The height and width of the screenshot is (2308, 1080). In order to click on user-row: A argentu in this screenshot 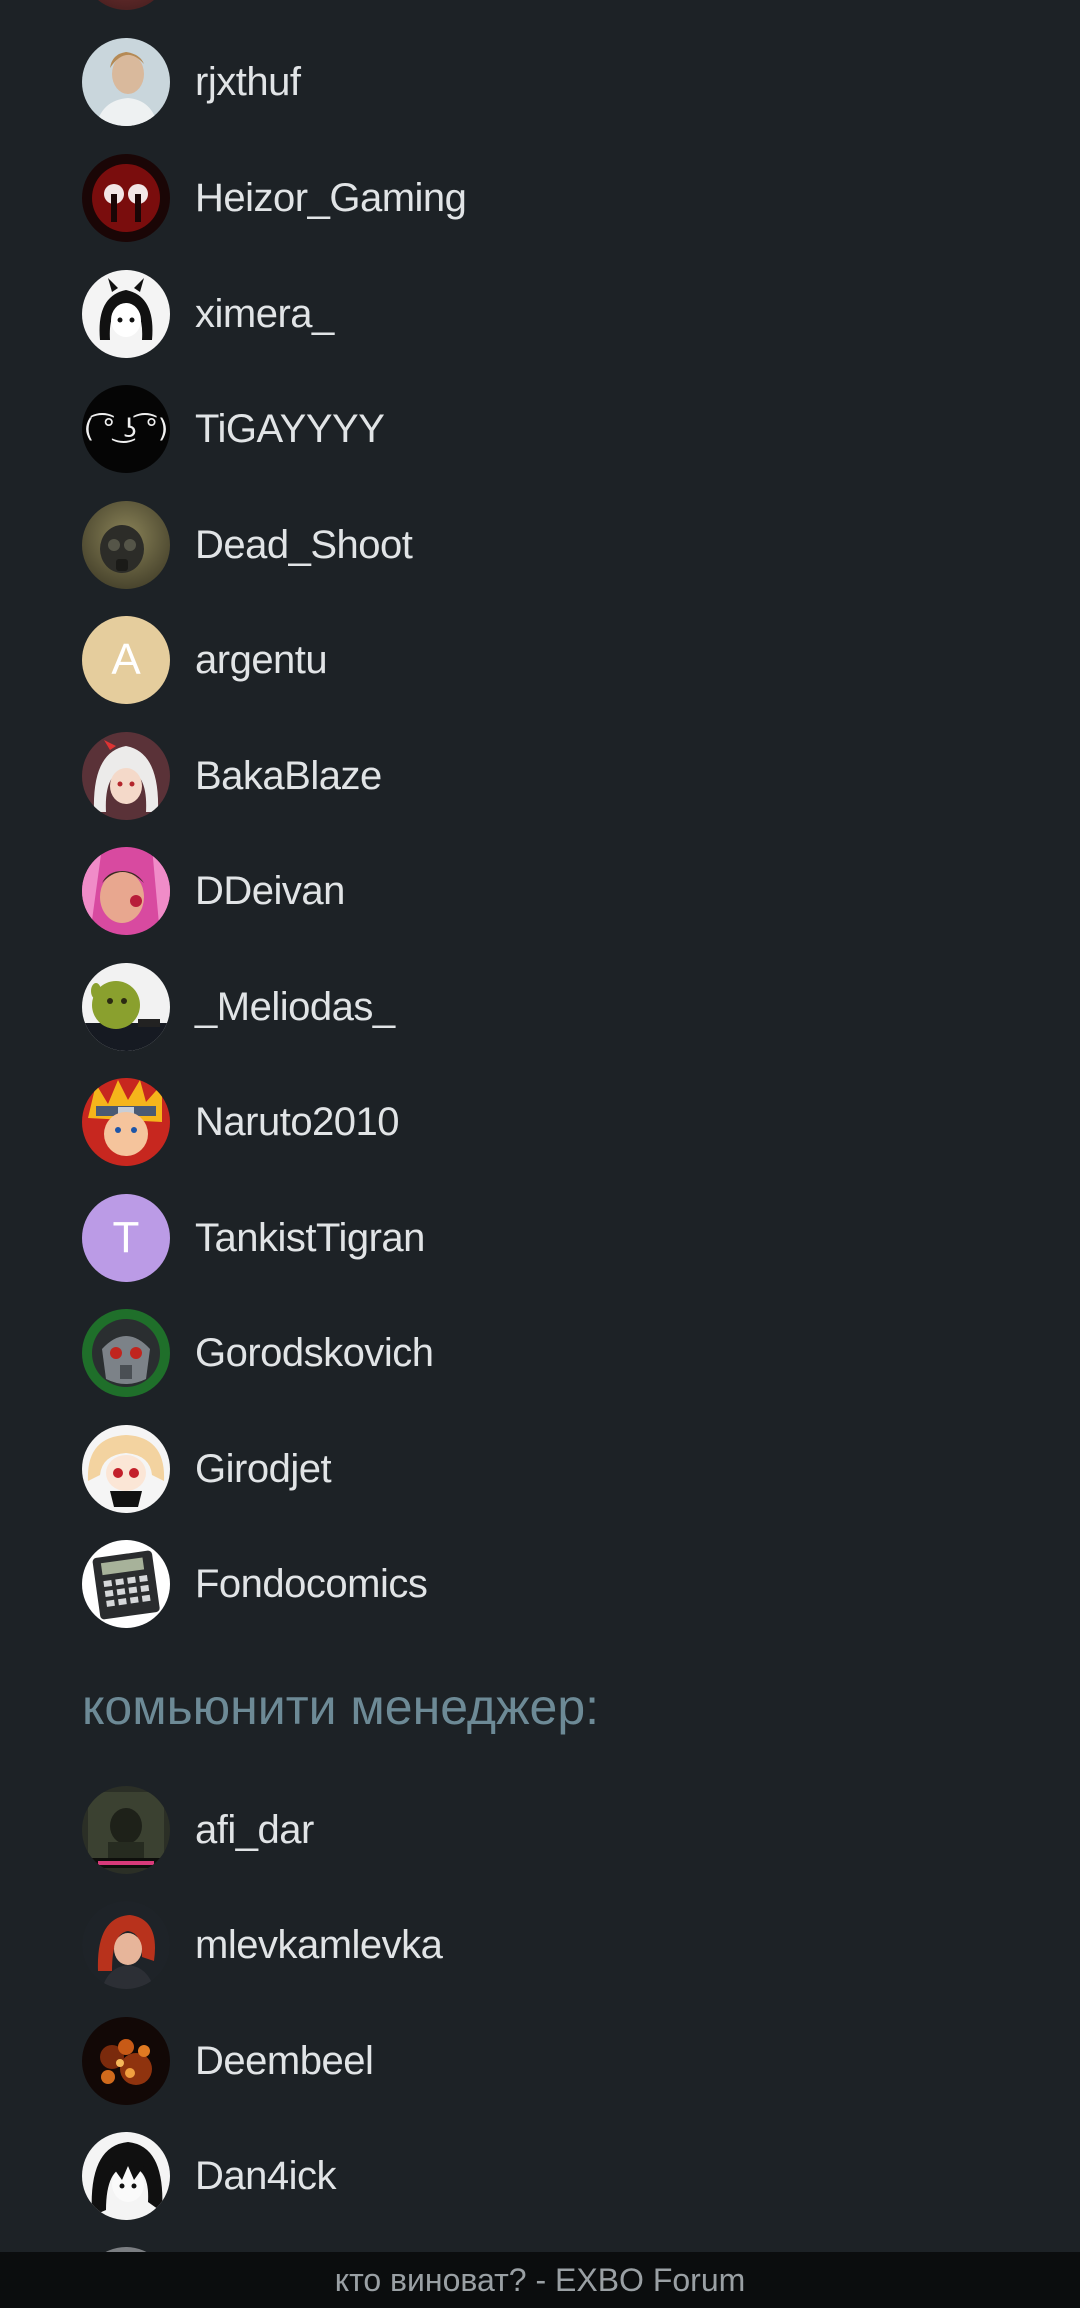, I will do `click(205, 660)`.